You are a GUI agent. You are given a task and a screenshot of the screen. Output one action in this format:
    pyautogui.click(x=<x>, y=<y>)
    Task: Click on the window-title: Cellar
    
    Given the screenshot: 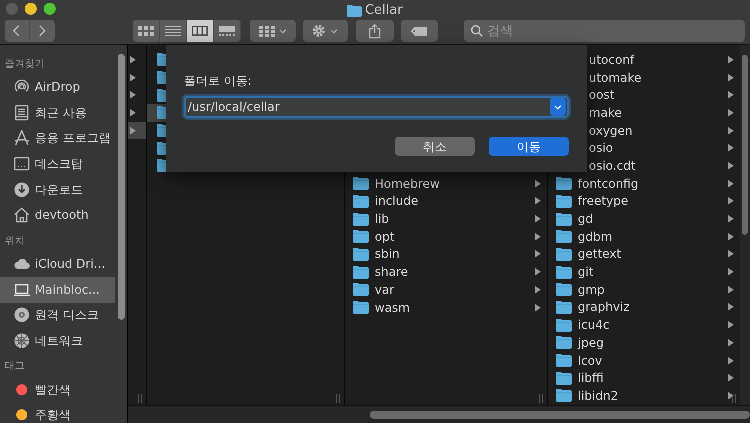 What is the action you would take?
    pyautogui.click(x=384, y=11)
    